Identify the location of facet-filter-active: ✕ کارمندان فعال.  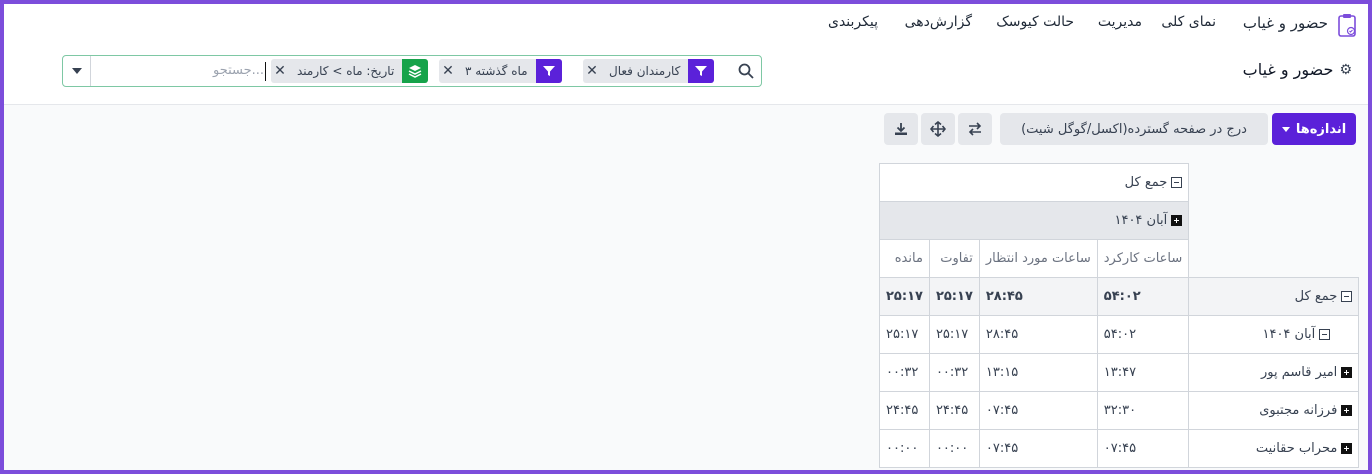
(649, 71).